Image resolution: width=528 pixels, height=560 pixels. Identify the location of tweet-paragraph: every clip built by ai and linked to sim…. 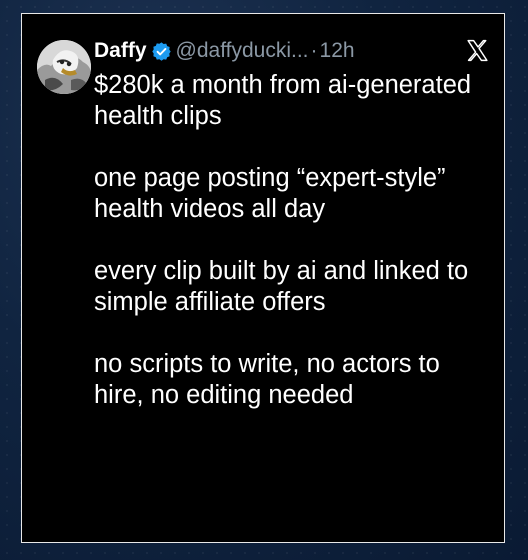
(281, 286).